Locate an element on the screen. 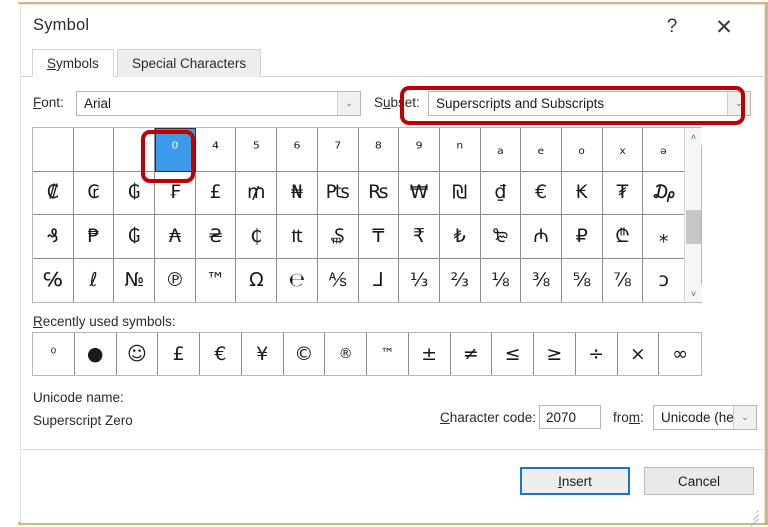 The image size is (768, 527). recently-used-symbols-grid: ⁰ ● ☺ £ € ¥ © ® ™ ± ≠ ≤ ≥ ÷ × ∞ is located at coordinates (367, 354).